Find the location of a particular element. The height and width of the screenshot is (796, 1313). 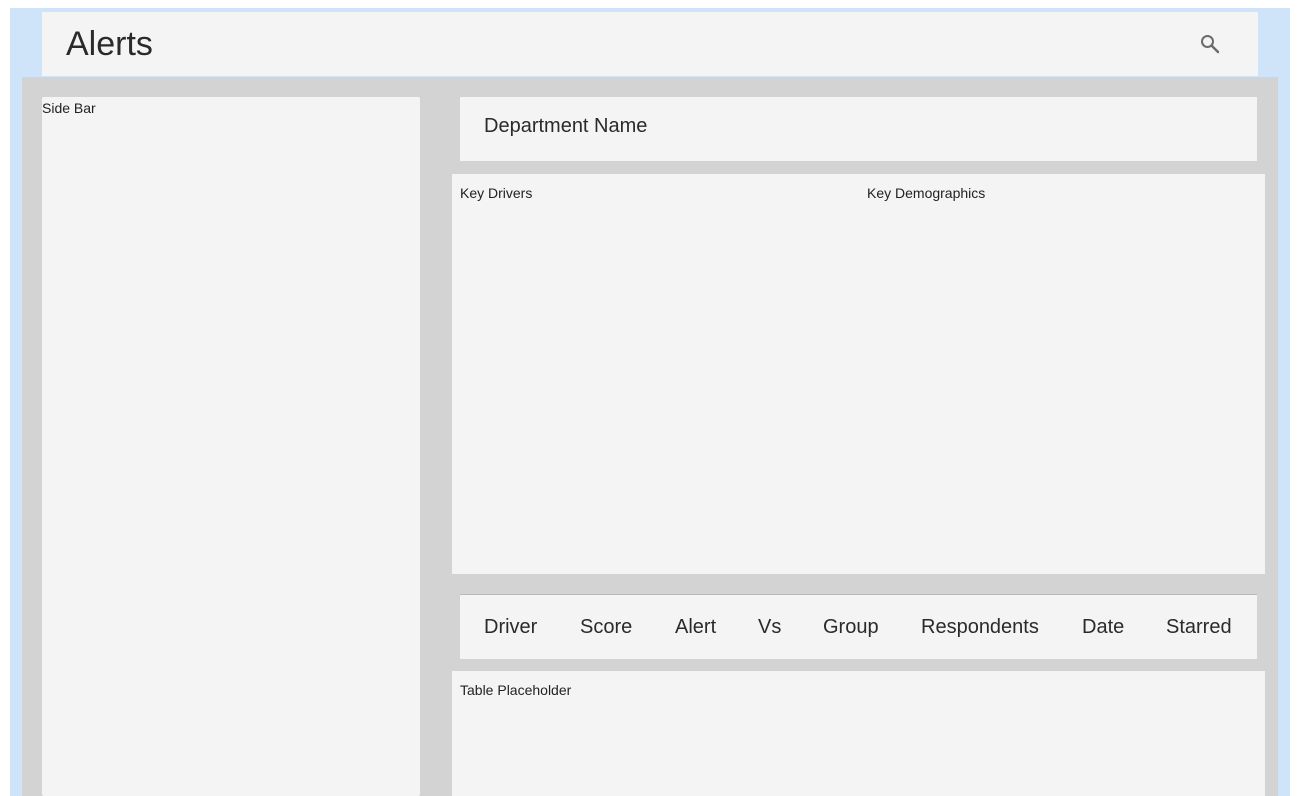

sidebar-label: Side Bar is located at coordinates (69, 108).